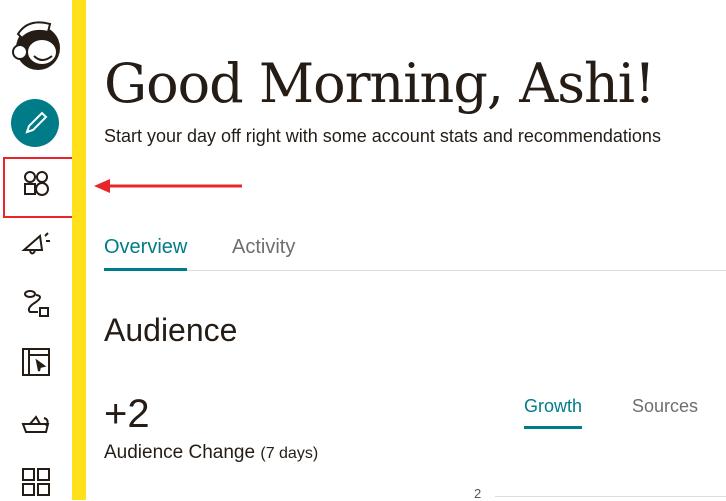  What do you see at coordinates (38, 187) in the screenshot?
I see `highlight-box` at bounding box center [38, 187].